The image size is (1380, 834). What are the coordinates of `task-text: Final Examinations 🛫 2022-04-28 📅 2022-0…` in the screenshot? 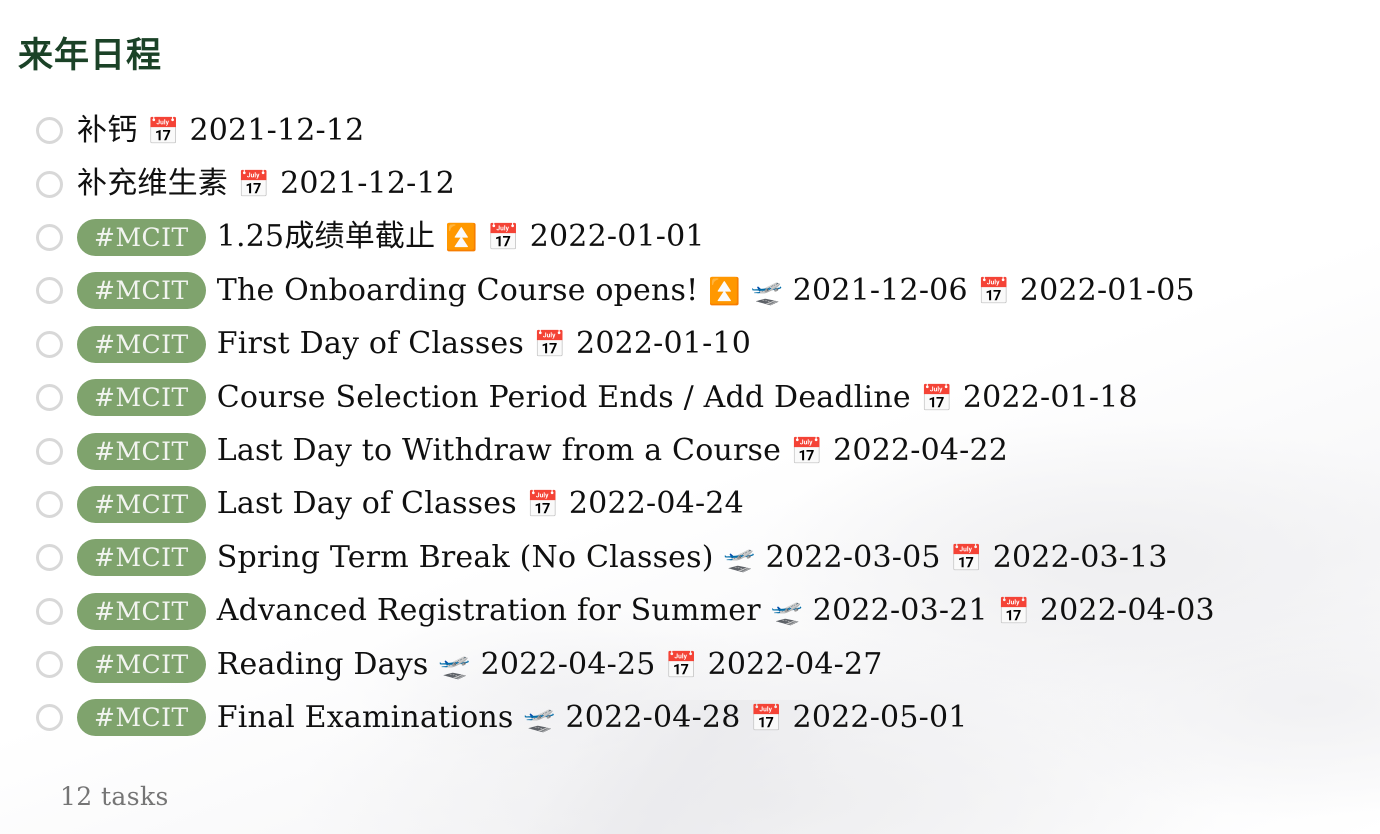 It's located at (592, 717).